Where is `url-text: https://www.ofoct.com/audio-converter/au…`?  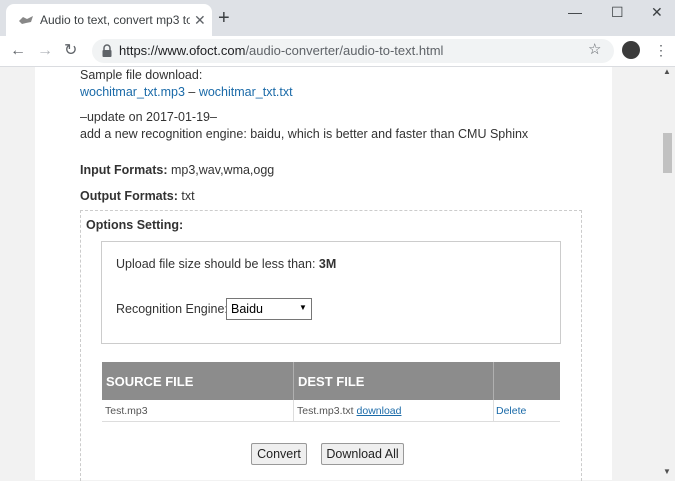
url-text: https://www.ofoct.com/audio-converter/au… is located at coordinates (281, 50).